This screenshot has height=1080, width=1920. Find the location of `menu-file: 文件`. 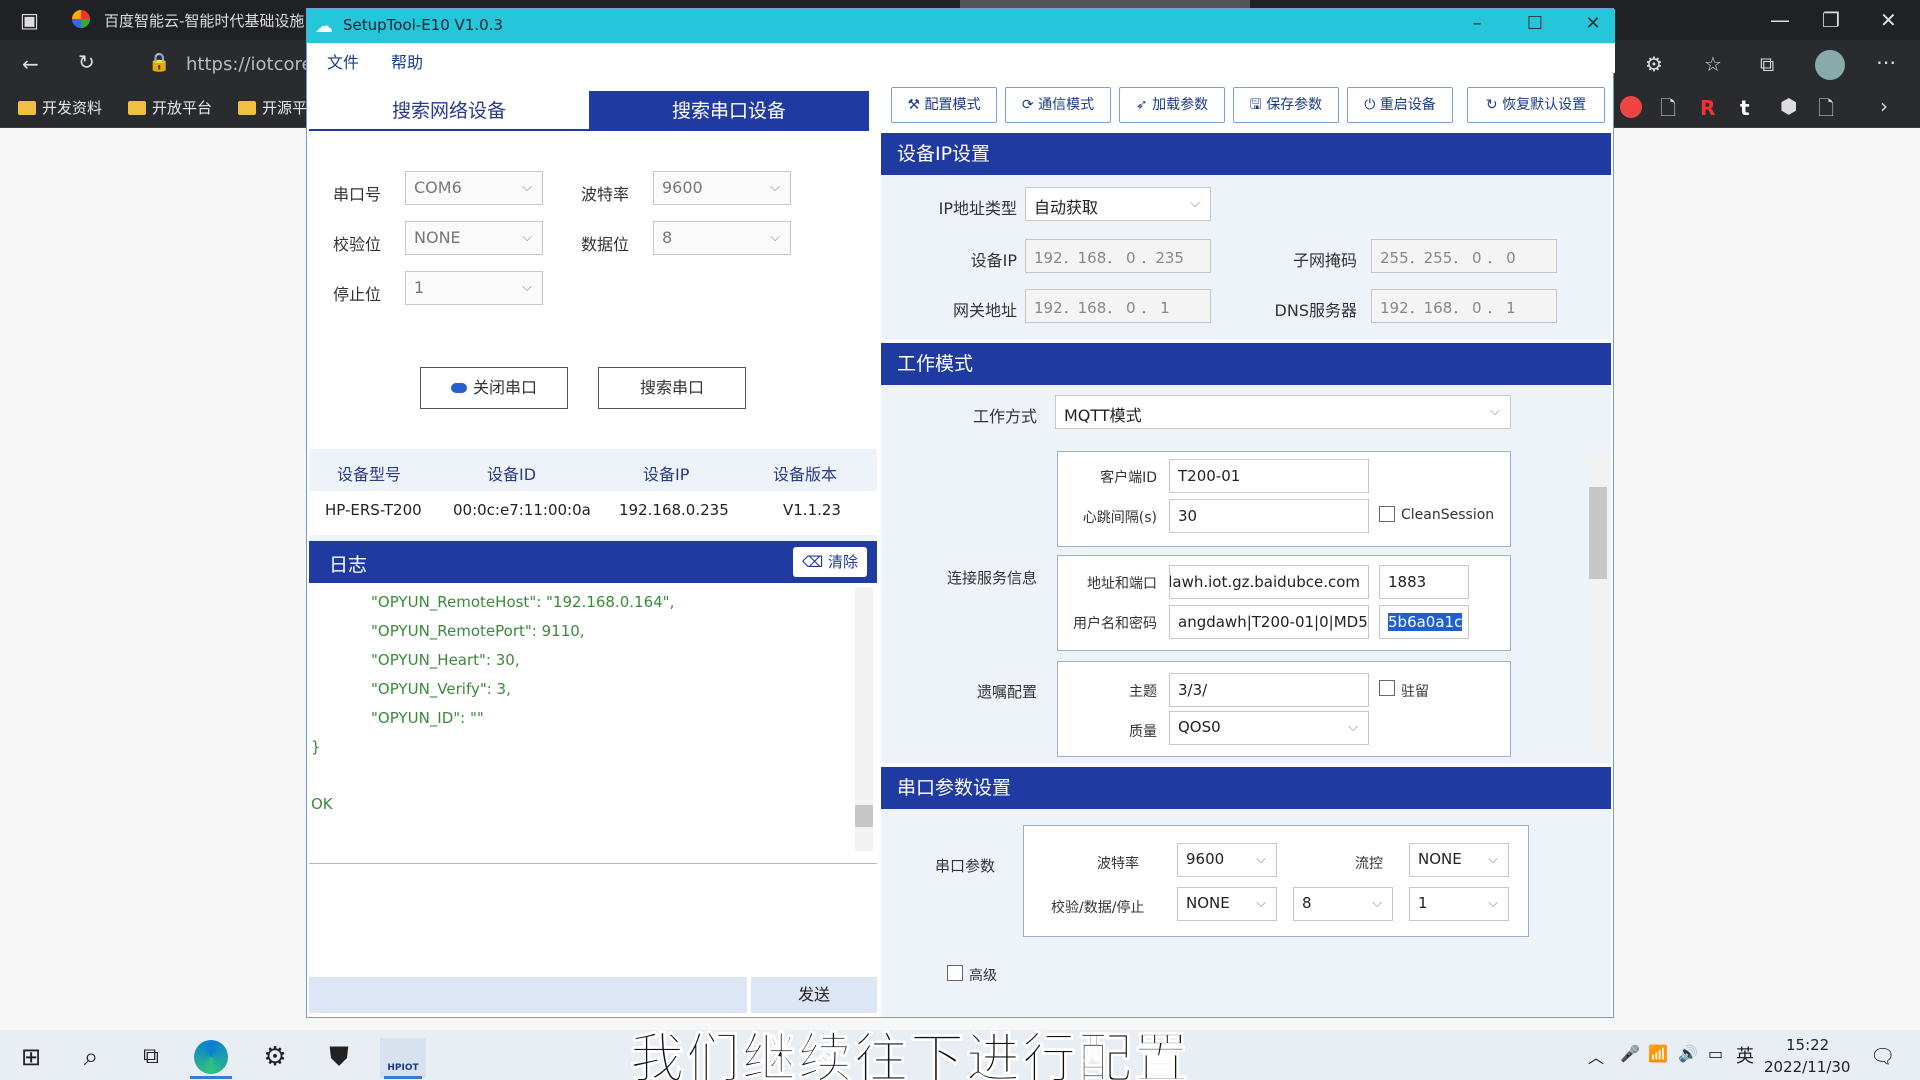

menu-file: 文件 is located at coordinates (343, 61).